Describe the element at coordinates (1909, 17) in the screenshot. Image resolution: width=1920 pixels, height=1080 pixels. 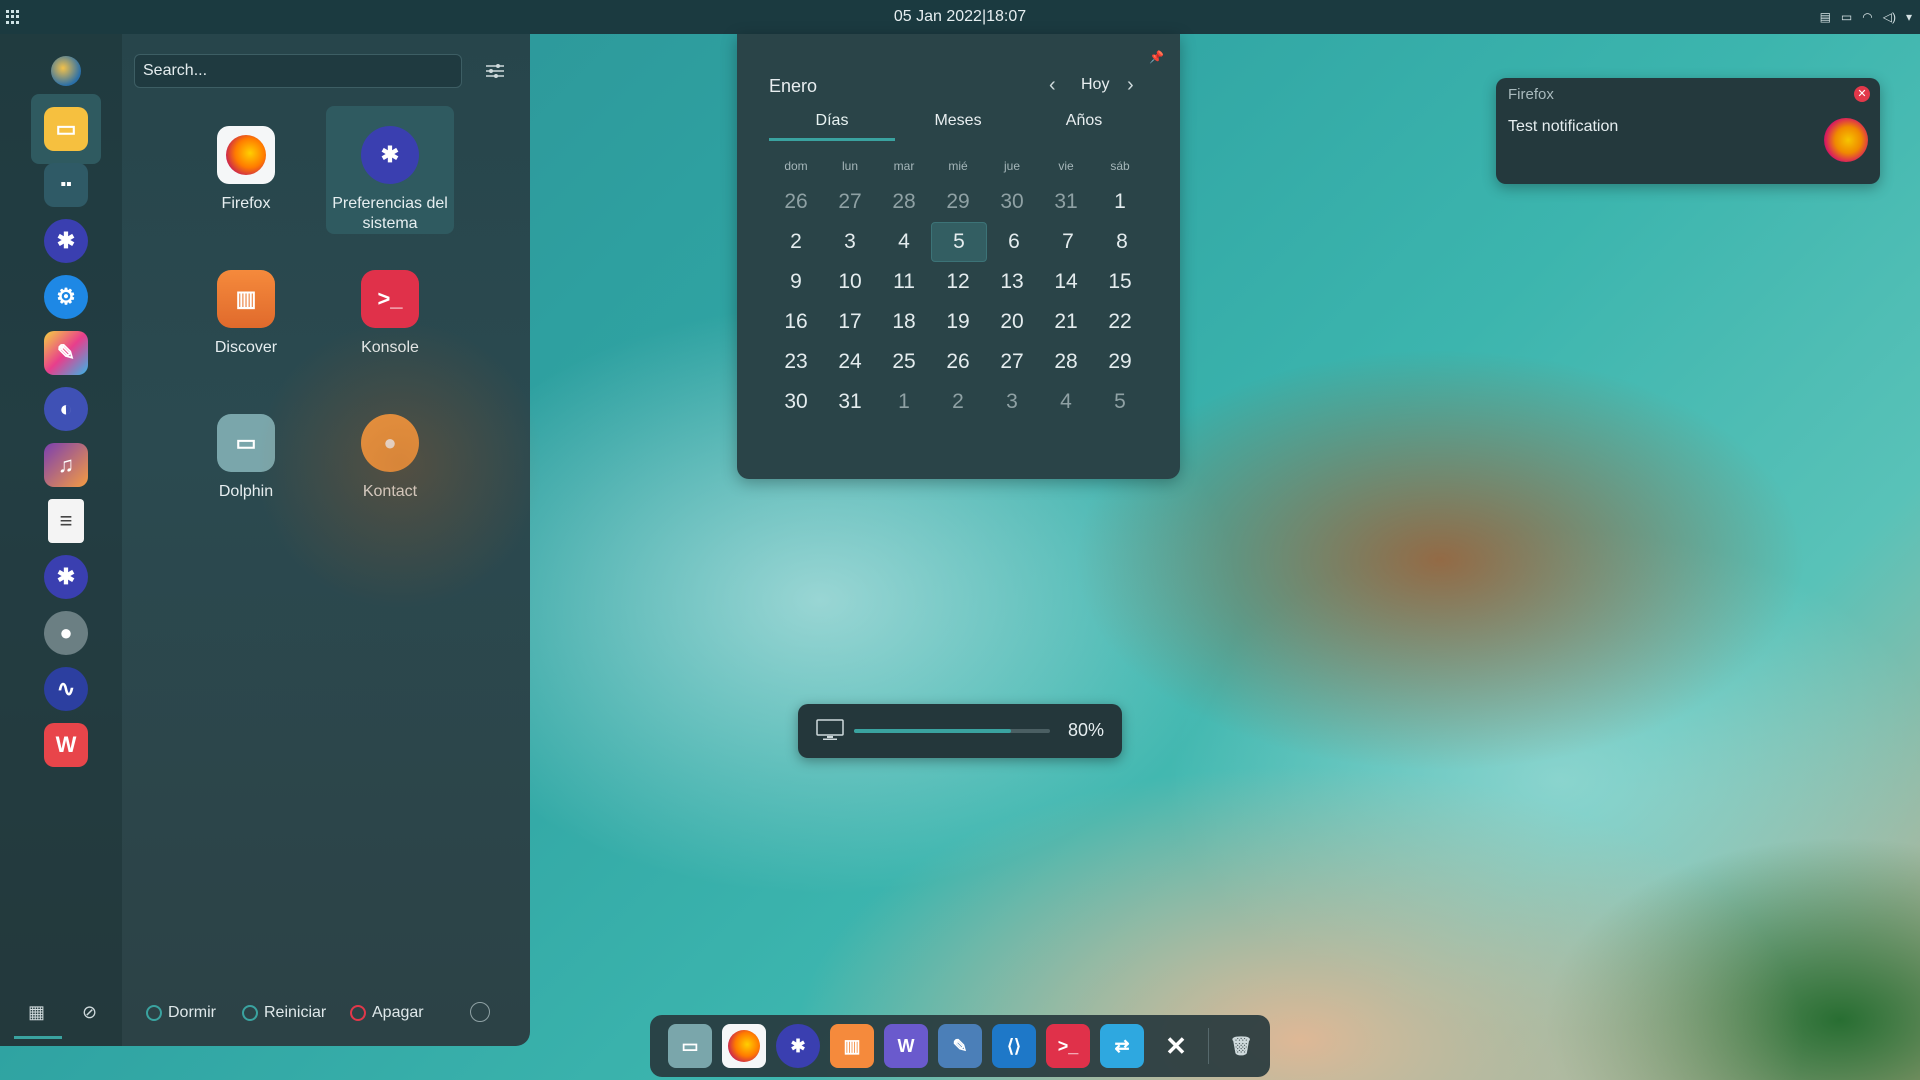
I see `chevron-down-icon: ▾` at that location.